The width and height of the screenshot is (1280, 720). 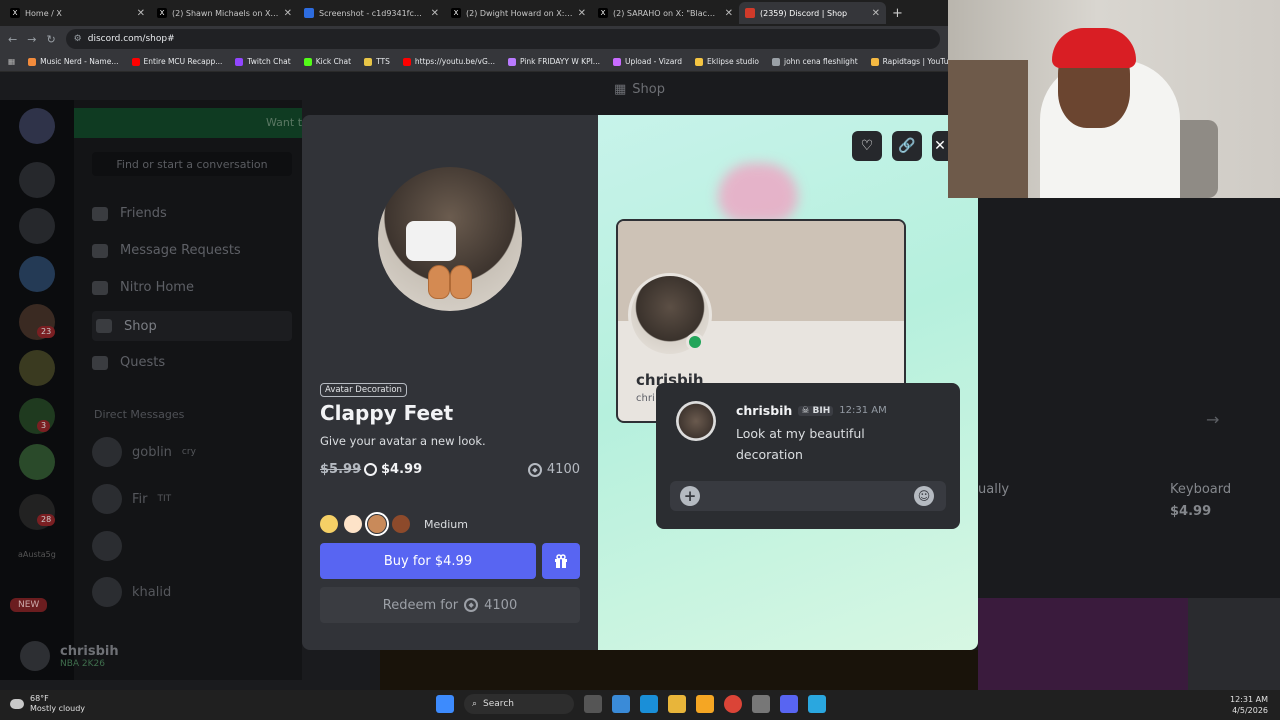 What do you see at coordinates (31, 39) in the screenshot?
I see `forward-icon: →` at bounding box center [31, 39].